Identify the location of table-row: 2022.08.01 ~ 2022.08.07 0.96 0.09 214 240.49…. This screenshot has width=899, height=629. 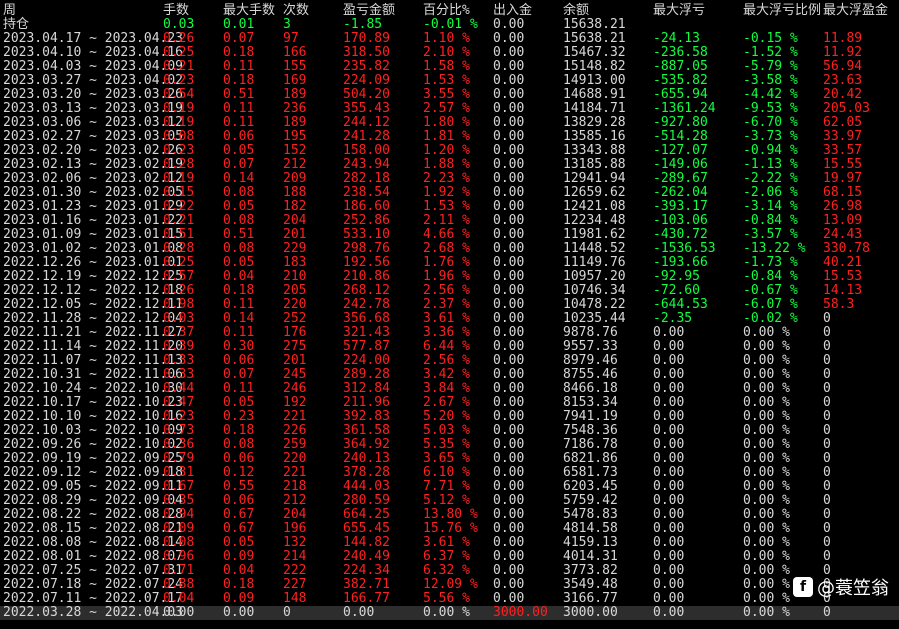
(449, 557).